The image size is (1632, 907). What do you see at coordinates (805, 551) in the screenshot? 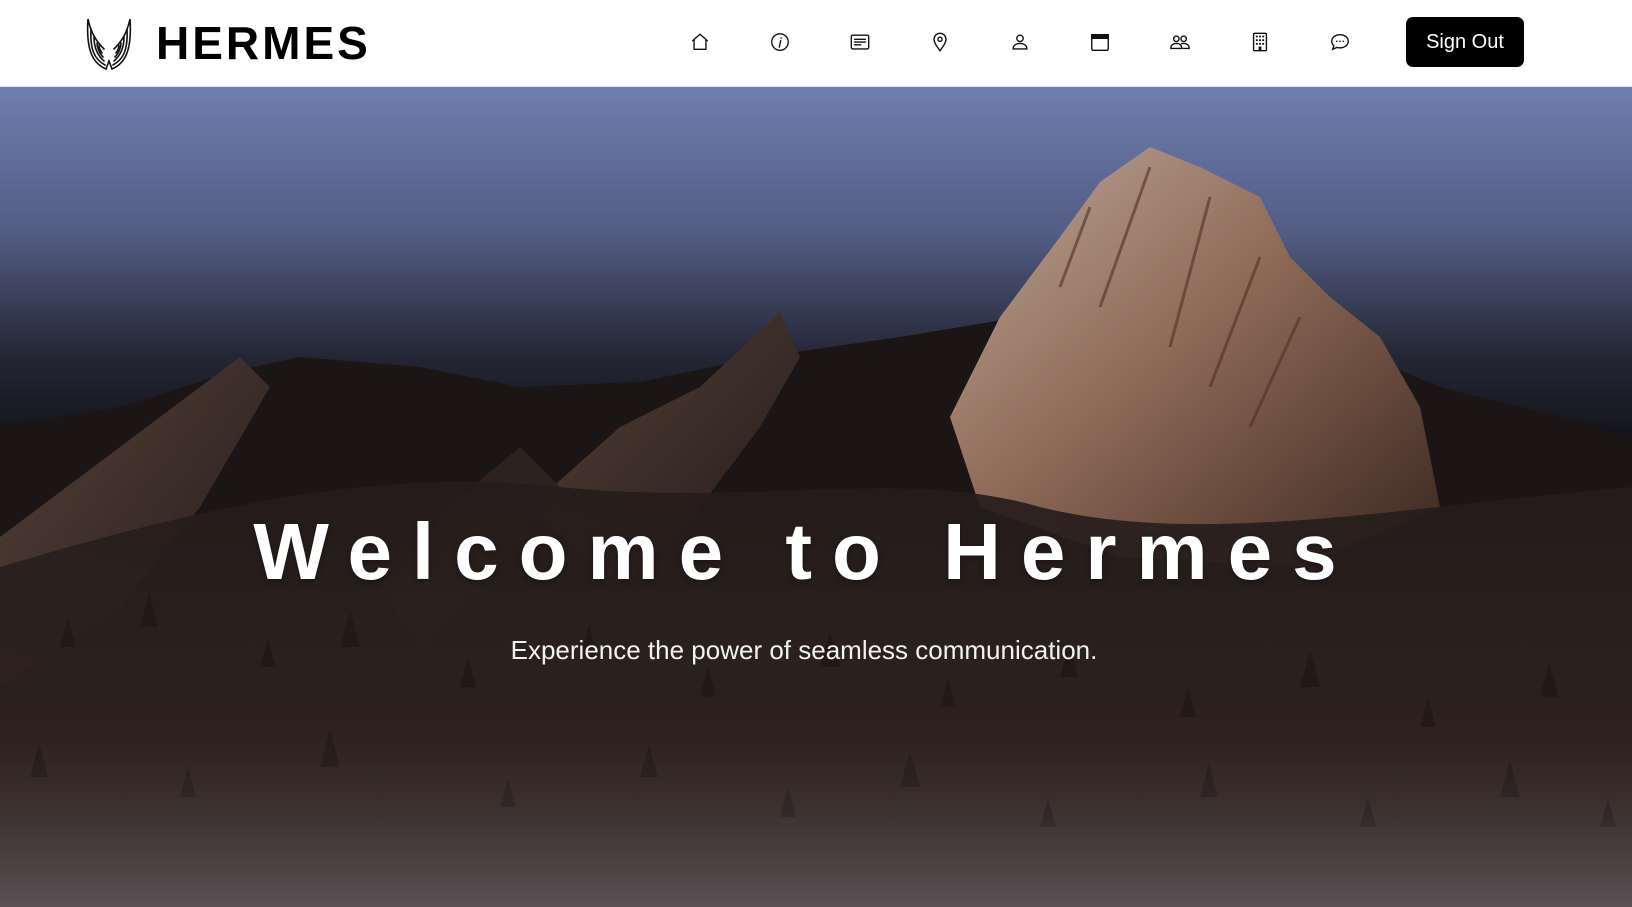
I see `hero-title: Welcome to Hermes` at bounding box center [805, 551].